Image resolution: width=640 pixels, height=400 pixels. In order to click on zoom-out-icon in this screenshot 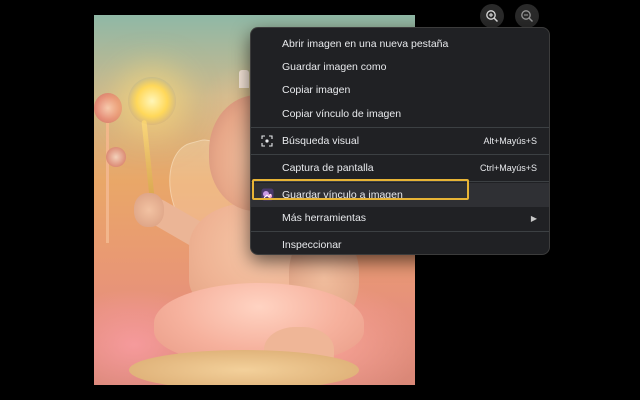, I will do `click(527, 16)`.